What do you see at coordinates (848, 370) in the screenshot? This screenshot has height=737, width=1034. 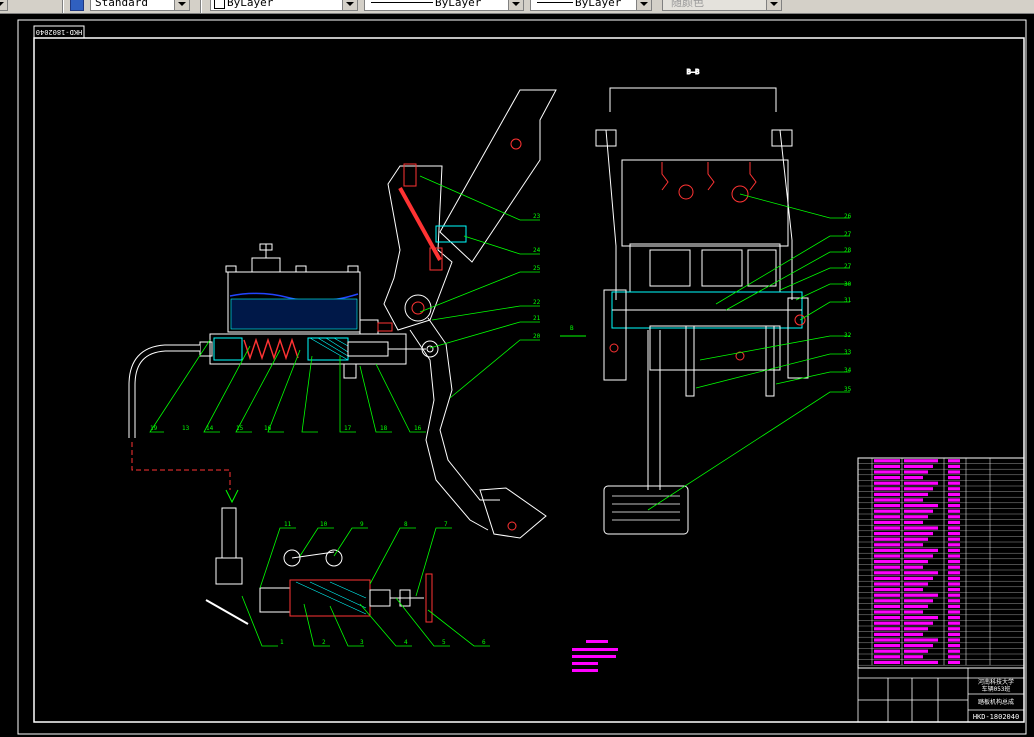 I see `svg-text: 34` at bounding box center [848, 370].